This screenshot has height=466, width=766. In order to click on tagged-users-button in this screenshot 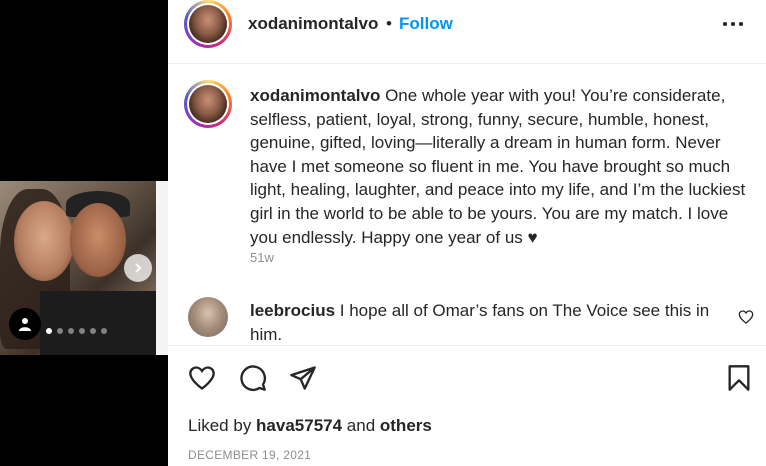, I will do `click(25, 324)`.